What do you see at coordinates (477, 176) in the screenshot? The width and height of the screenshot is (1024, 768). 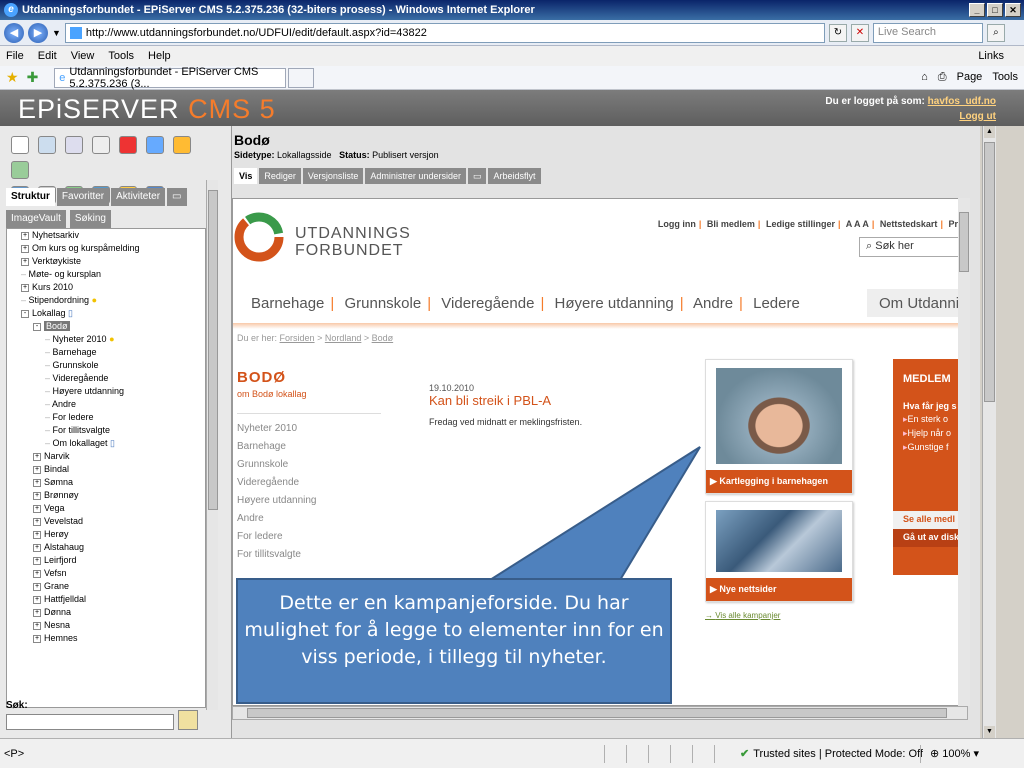 I see `tab-more-icon: ▭` at bounding box center [477, 176].